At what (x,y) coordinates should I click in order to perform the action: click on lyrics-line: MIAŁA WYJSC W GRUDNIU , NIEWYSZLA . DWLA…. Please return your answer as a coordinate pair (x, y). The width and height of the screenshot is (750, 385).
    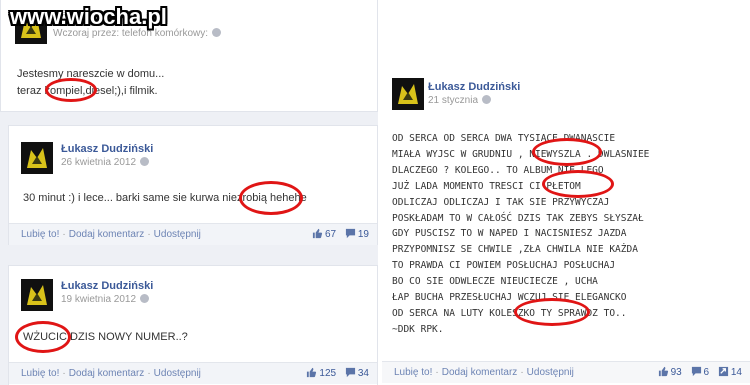
    Looking at the image, I should click on (521, 154).